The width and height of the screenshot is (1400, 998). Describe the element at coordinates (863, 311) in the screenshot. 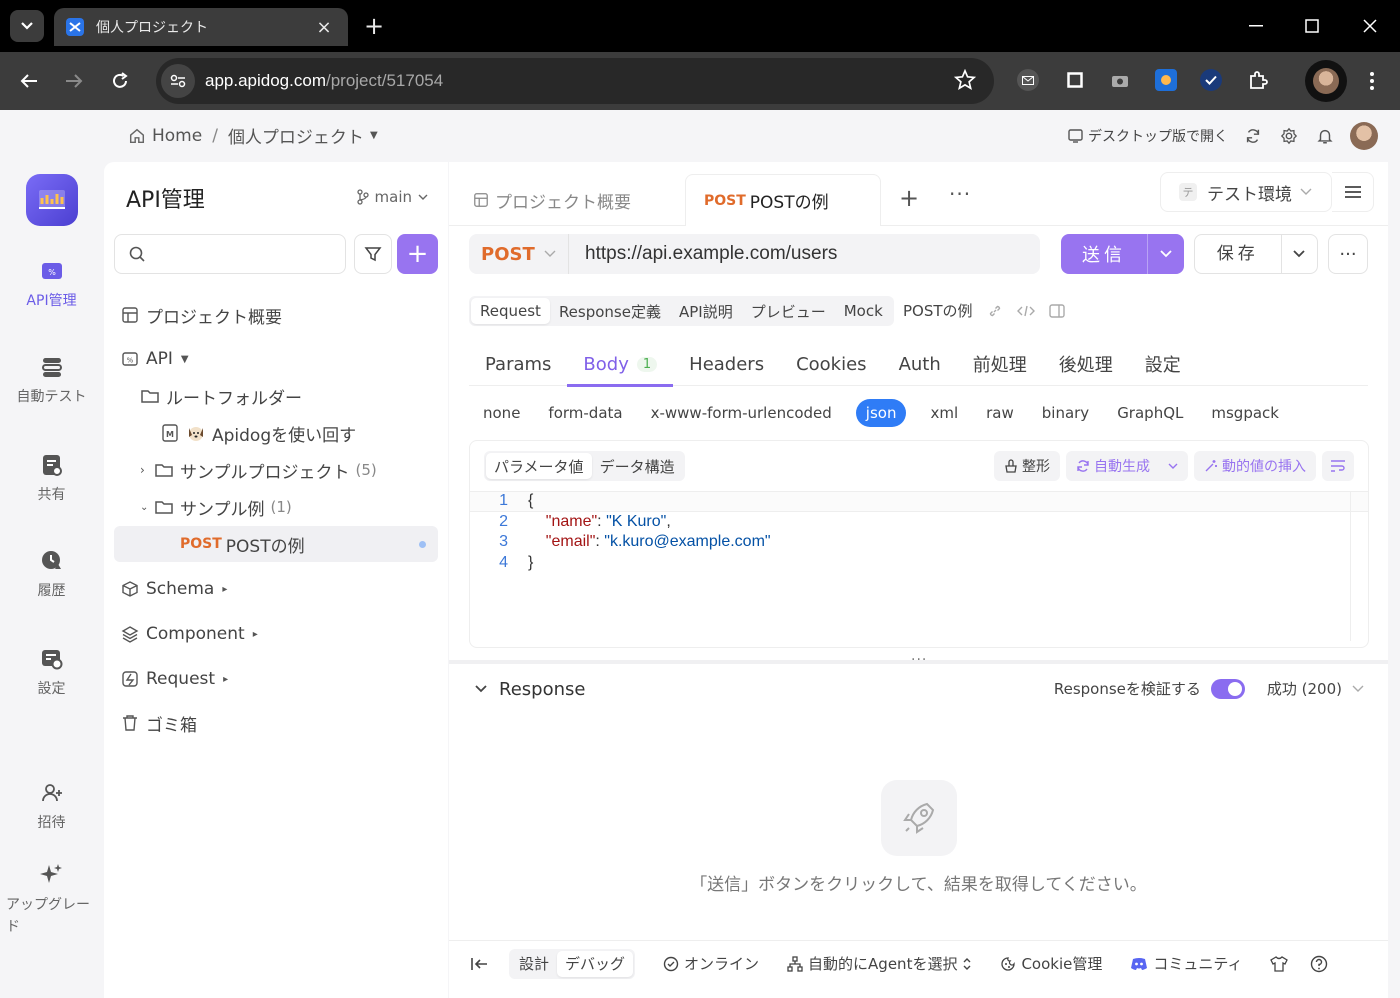

I see `subtab-mock: Mock` at that location.